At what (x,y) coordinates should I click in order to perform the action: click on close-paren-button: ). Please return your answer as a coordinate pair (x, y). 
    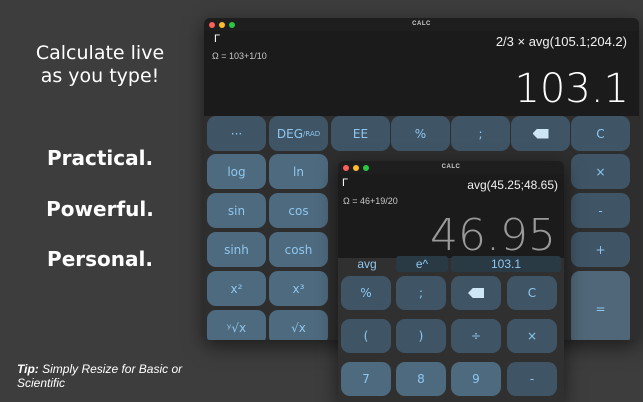
    Looking at the image, I should click on (421, 336).